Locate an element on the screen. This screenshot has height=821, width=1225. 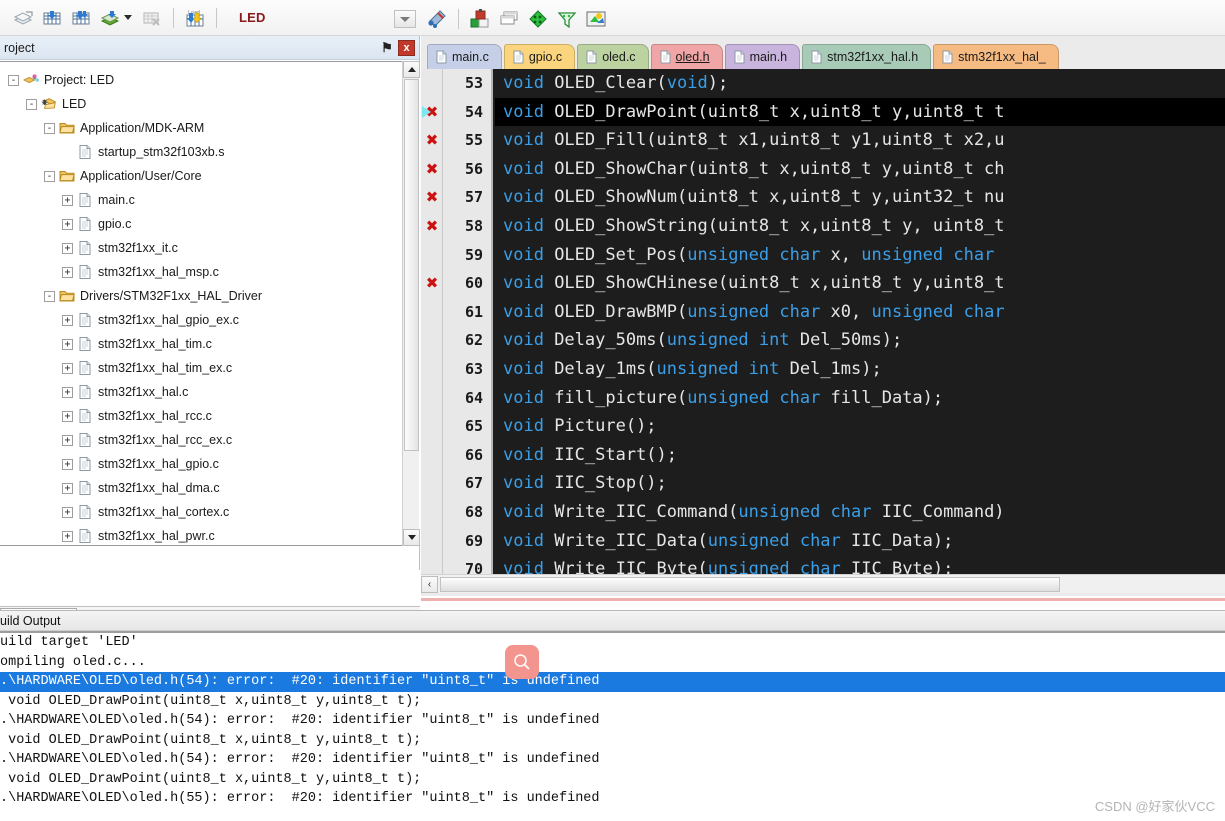
editor-tab-main-h: main.h is located at coordinates (762, 56).